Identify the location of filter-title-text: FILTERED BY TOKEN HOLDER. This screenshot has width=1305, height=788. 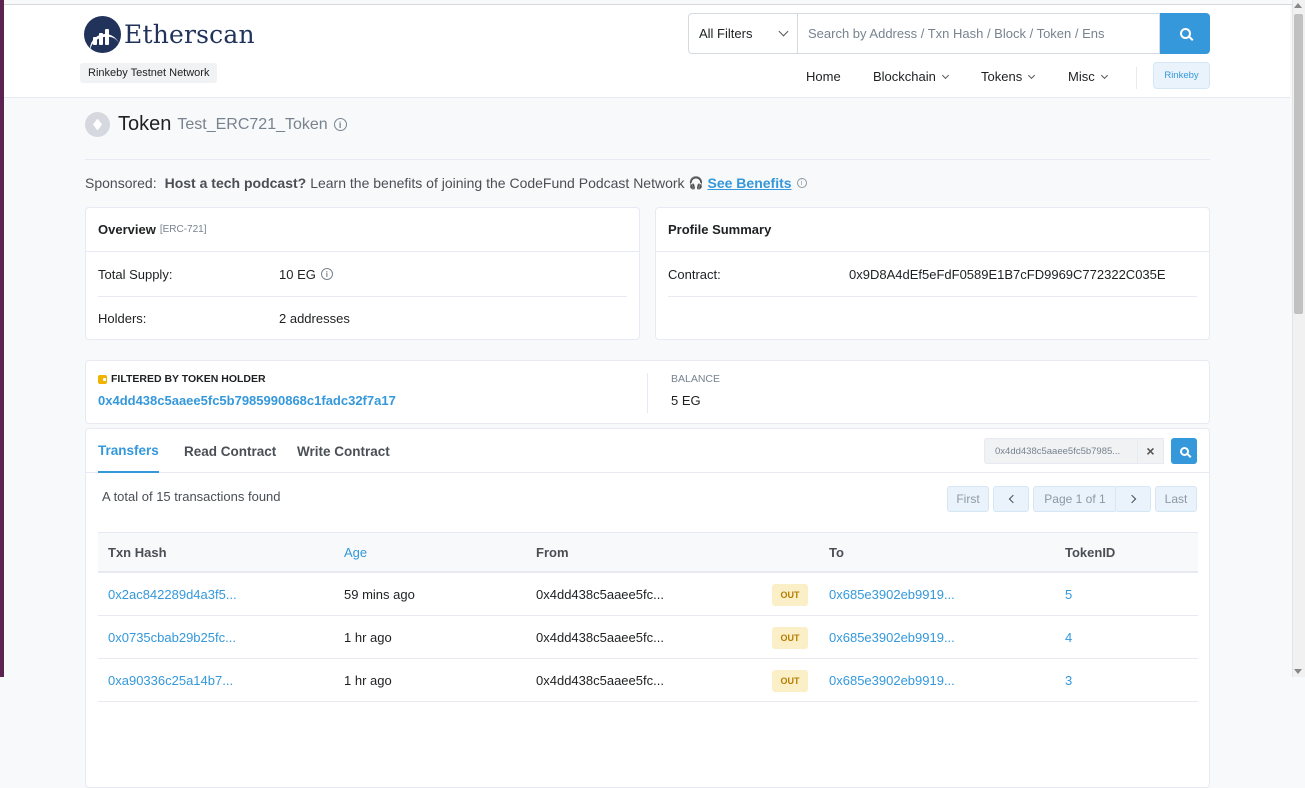
(188, 379).